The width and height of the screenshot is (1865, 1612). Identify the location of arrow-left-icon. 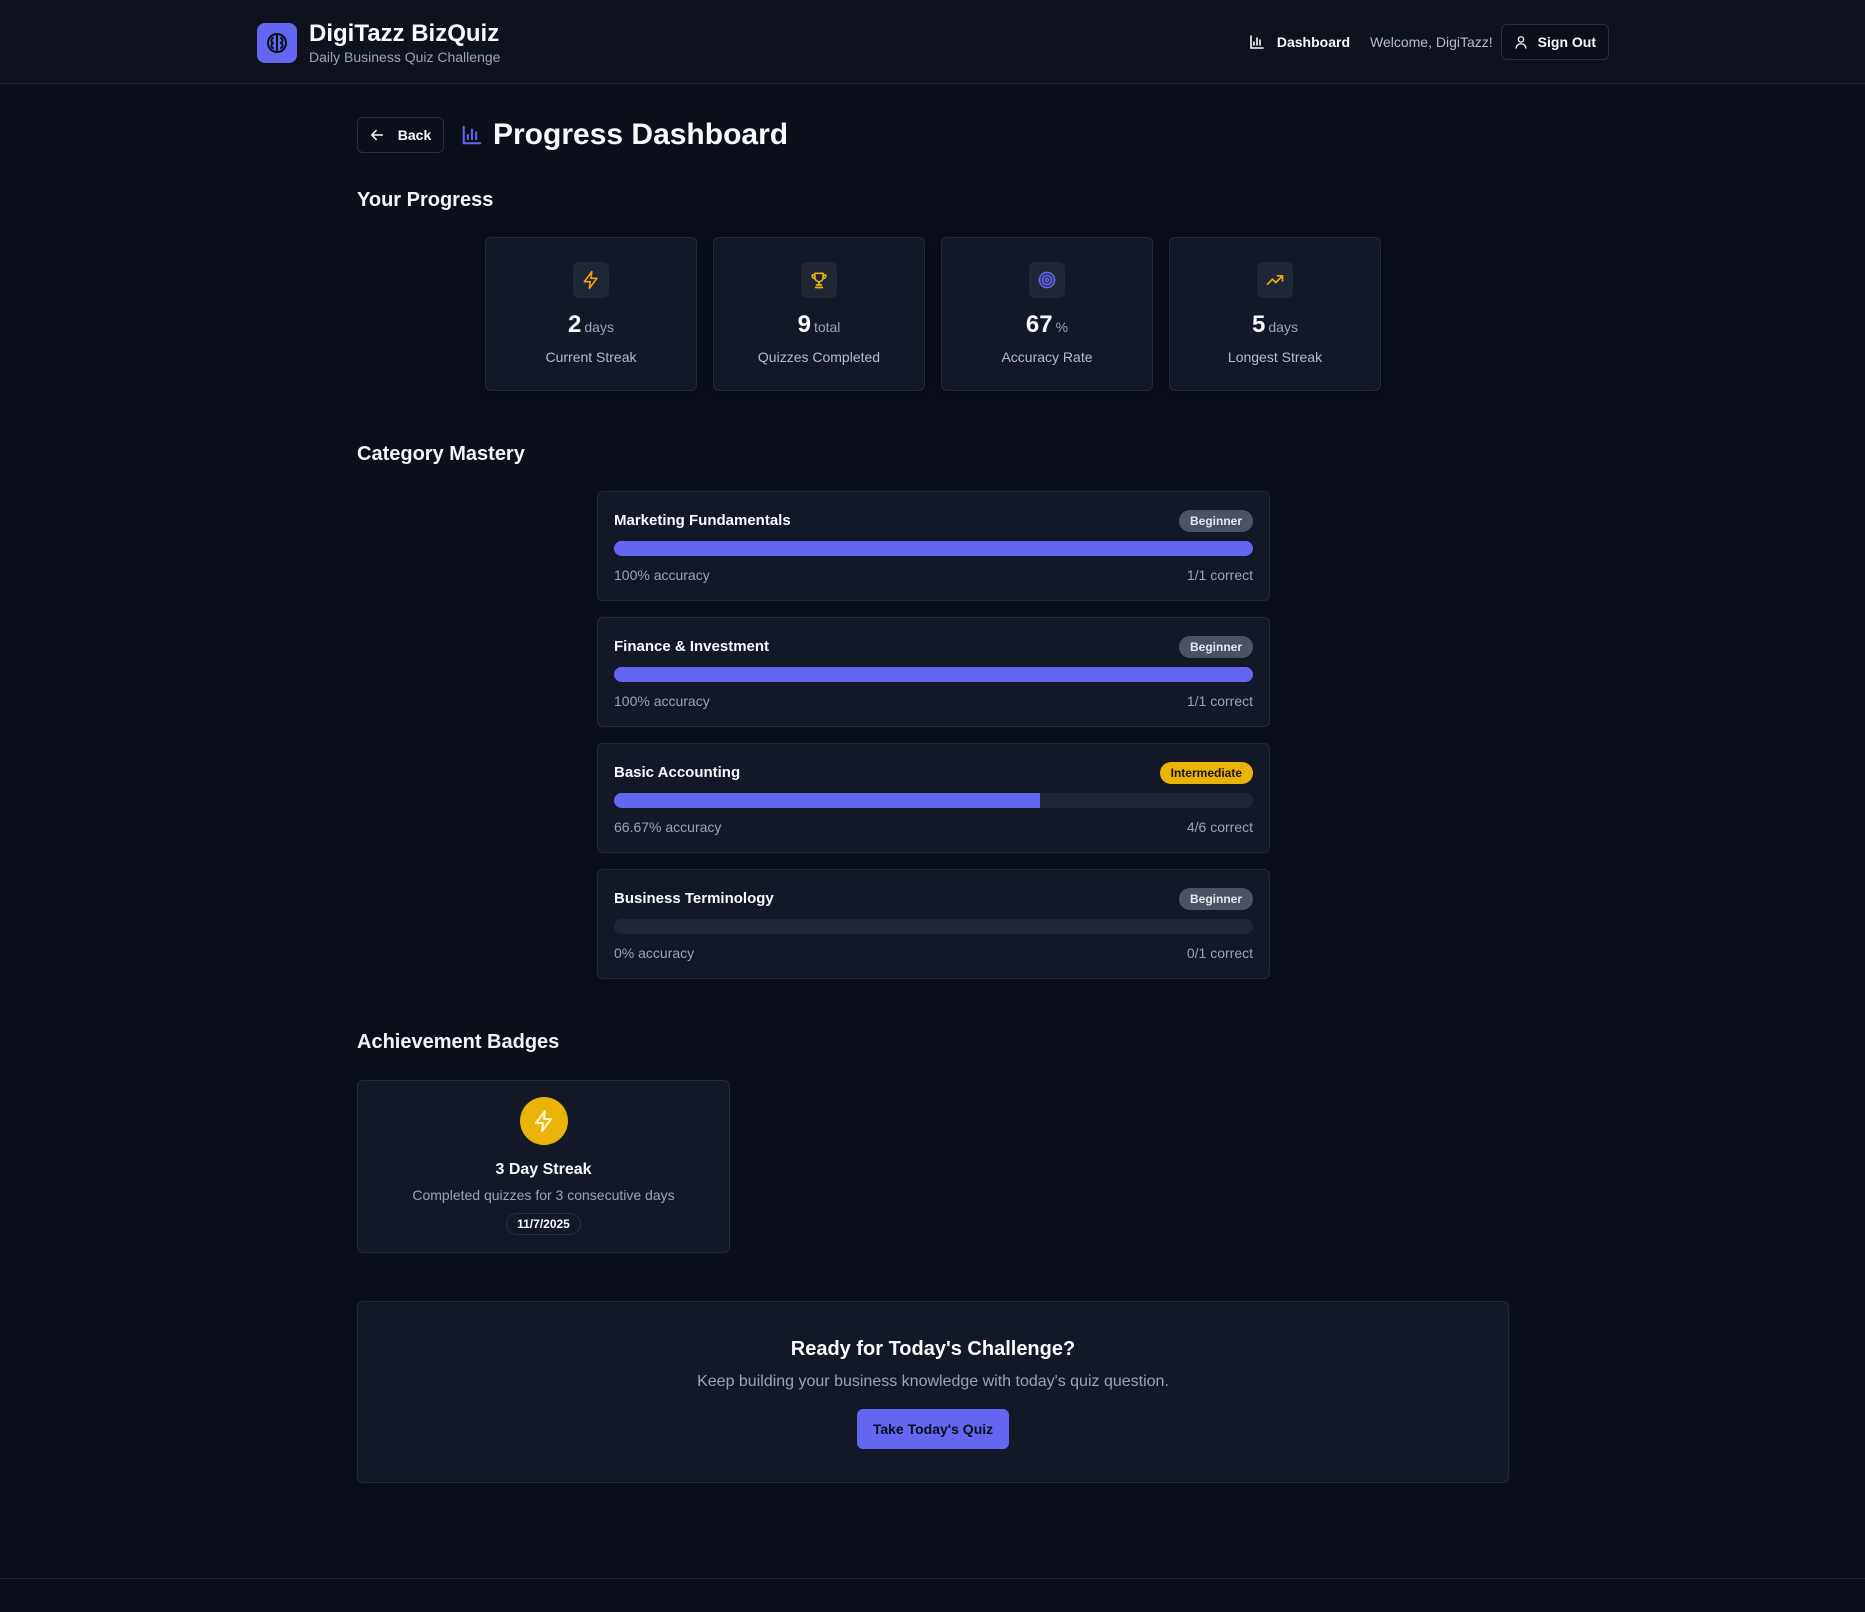
(376, 135).